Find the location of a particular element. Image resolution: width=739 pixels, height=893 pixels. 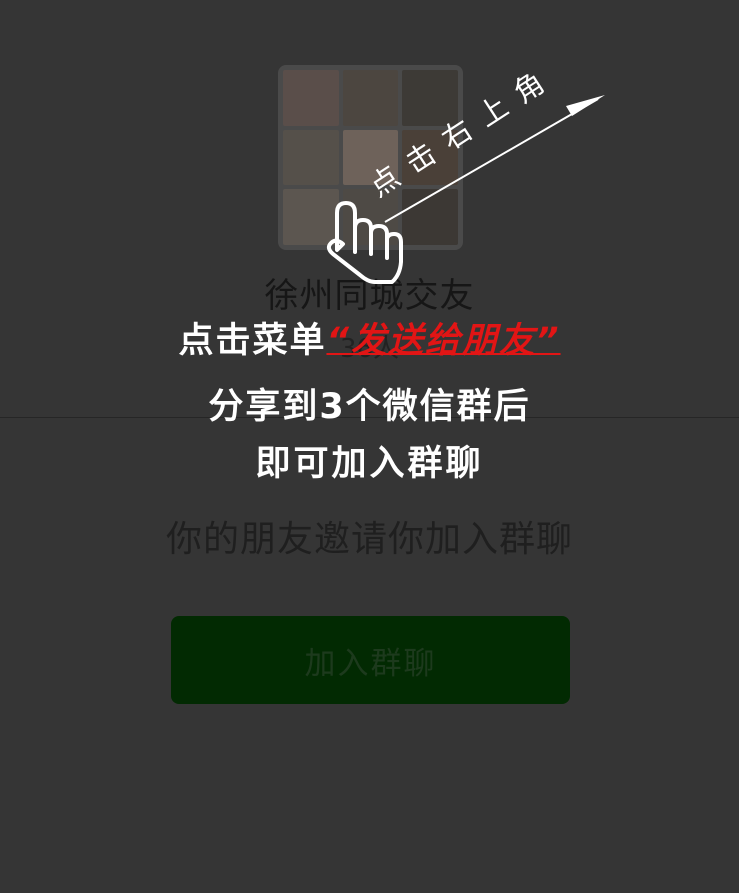

guide-arrow is located at coordinates (465, 189).